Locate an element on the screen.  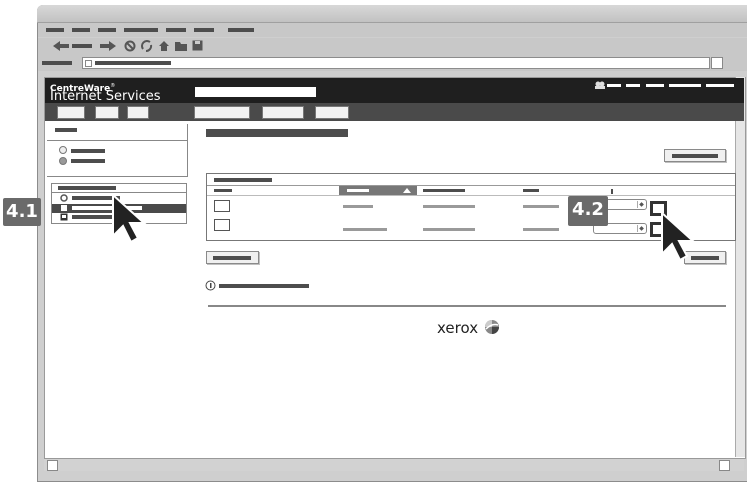
folder-icon is located at coordinates (181, 46).